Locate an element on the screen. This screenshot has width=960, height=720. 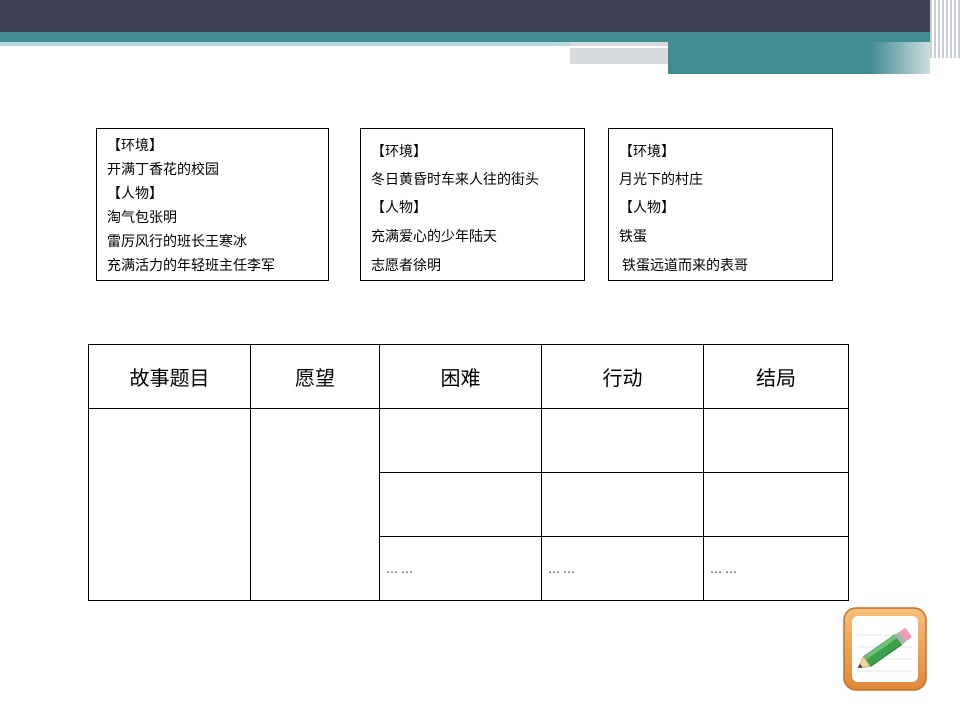
table-header-row: 故事题目 愿望 困难 行动 结局 is located at coordinates (468, 376).